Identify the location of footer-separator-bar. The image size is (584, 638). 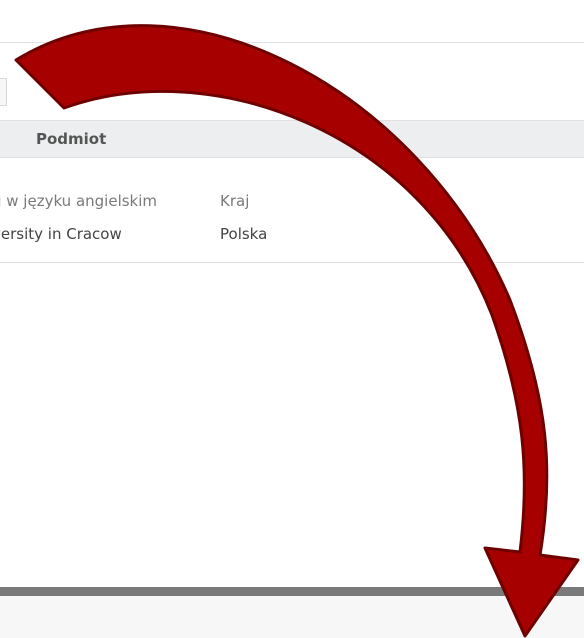
(292, 591).